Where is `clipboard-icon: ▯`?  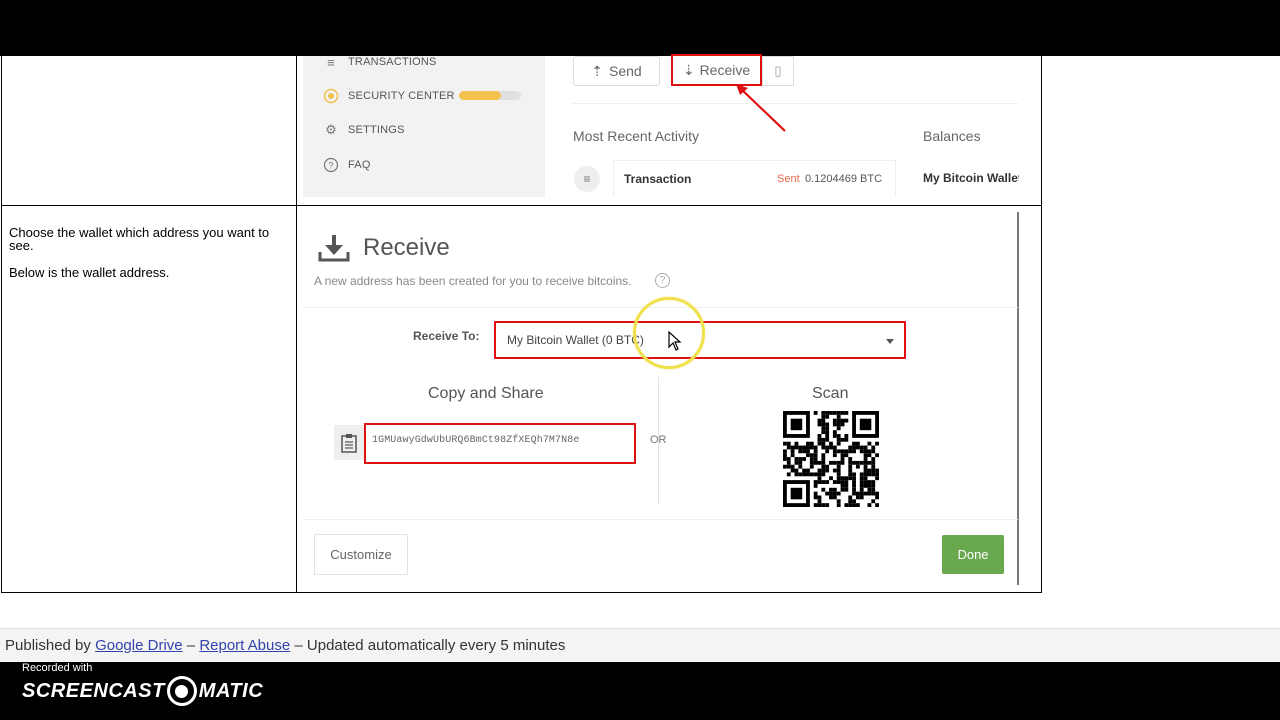
clipboard-icon: ▯ is located at coordinates (778, 70).